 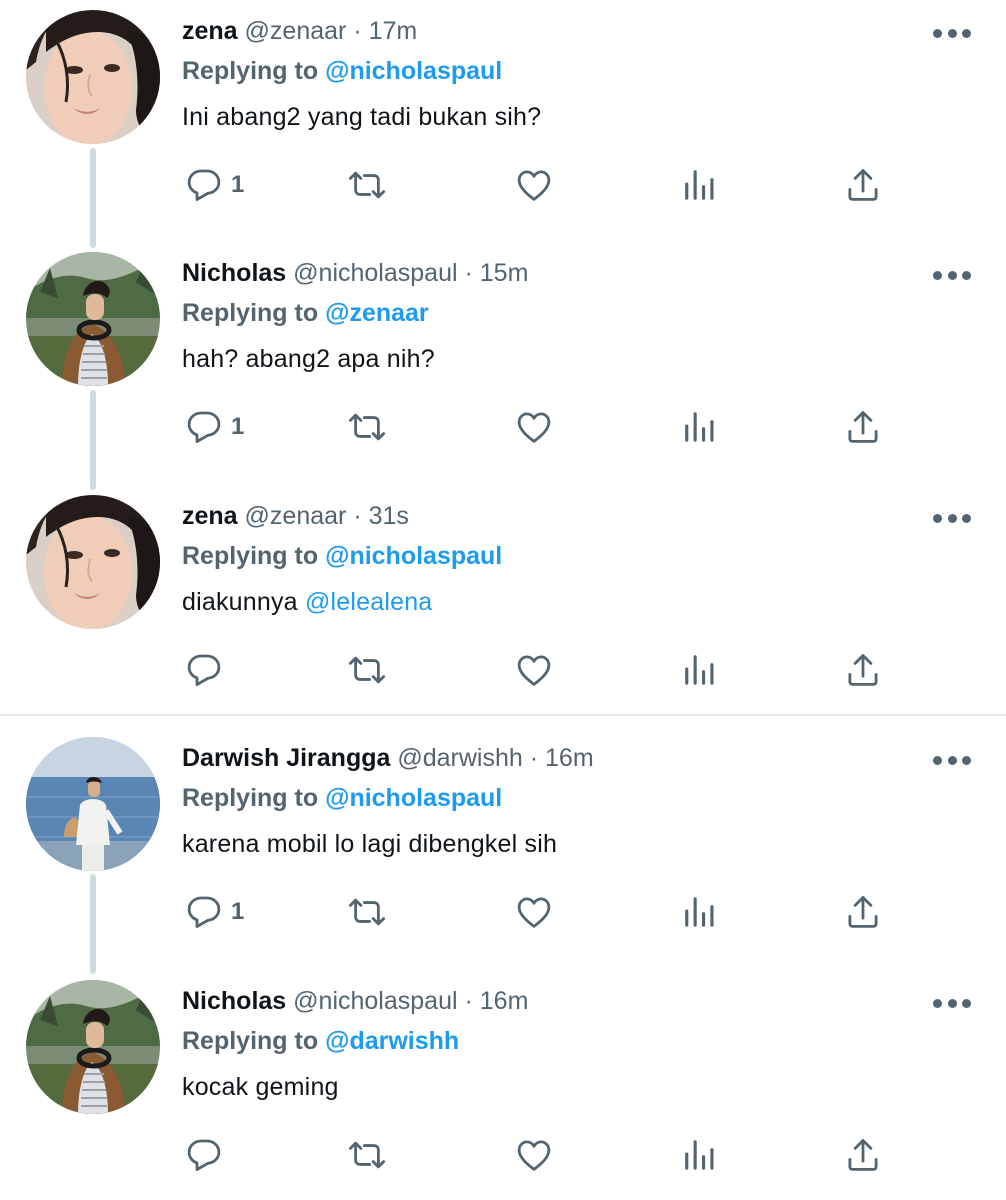 What do you see at coordinates (368, 602) in the screenshot?
I see `text-mention: @lelealena` at bounding box center [368, 602].